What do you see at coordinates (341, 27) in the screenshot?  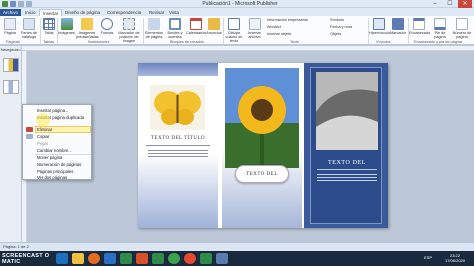 I see `date-time-button: Fecha y hora` at bounding box center [341, 27].